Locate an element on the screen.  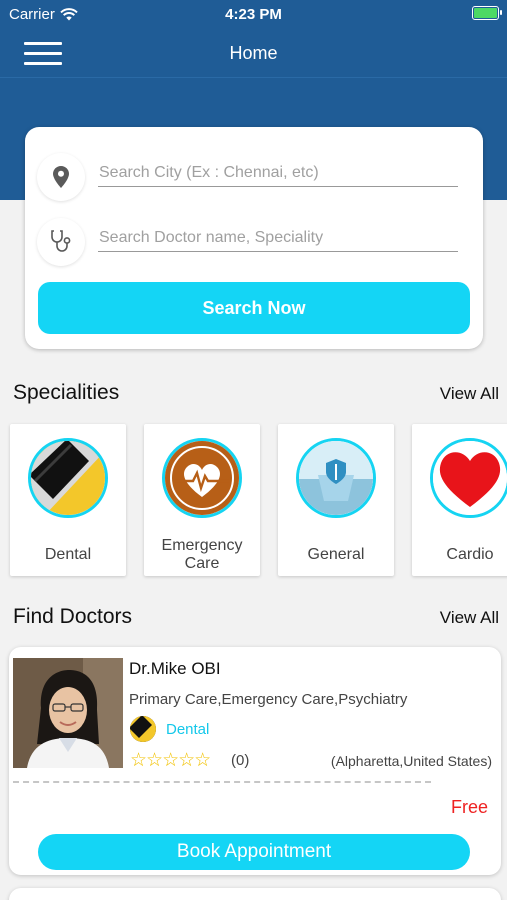
search-now-button: Search Now is located at coordinates (254, 308).